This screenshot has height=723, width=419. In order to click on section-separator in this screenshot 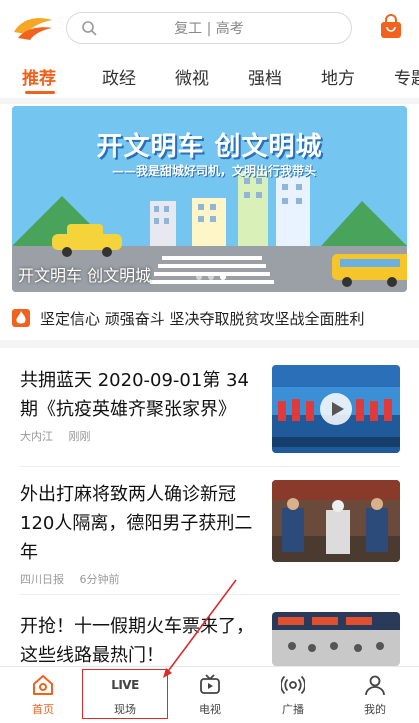, I will do `click(209, 344)`.